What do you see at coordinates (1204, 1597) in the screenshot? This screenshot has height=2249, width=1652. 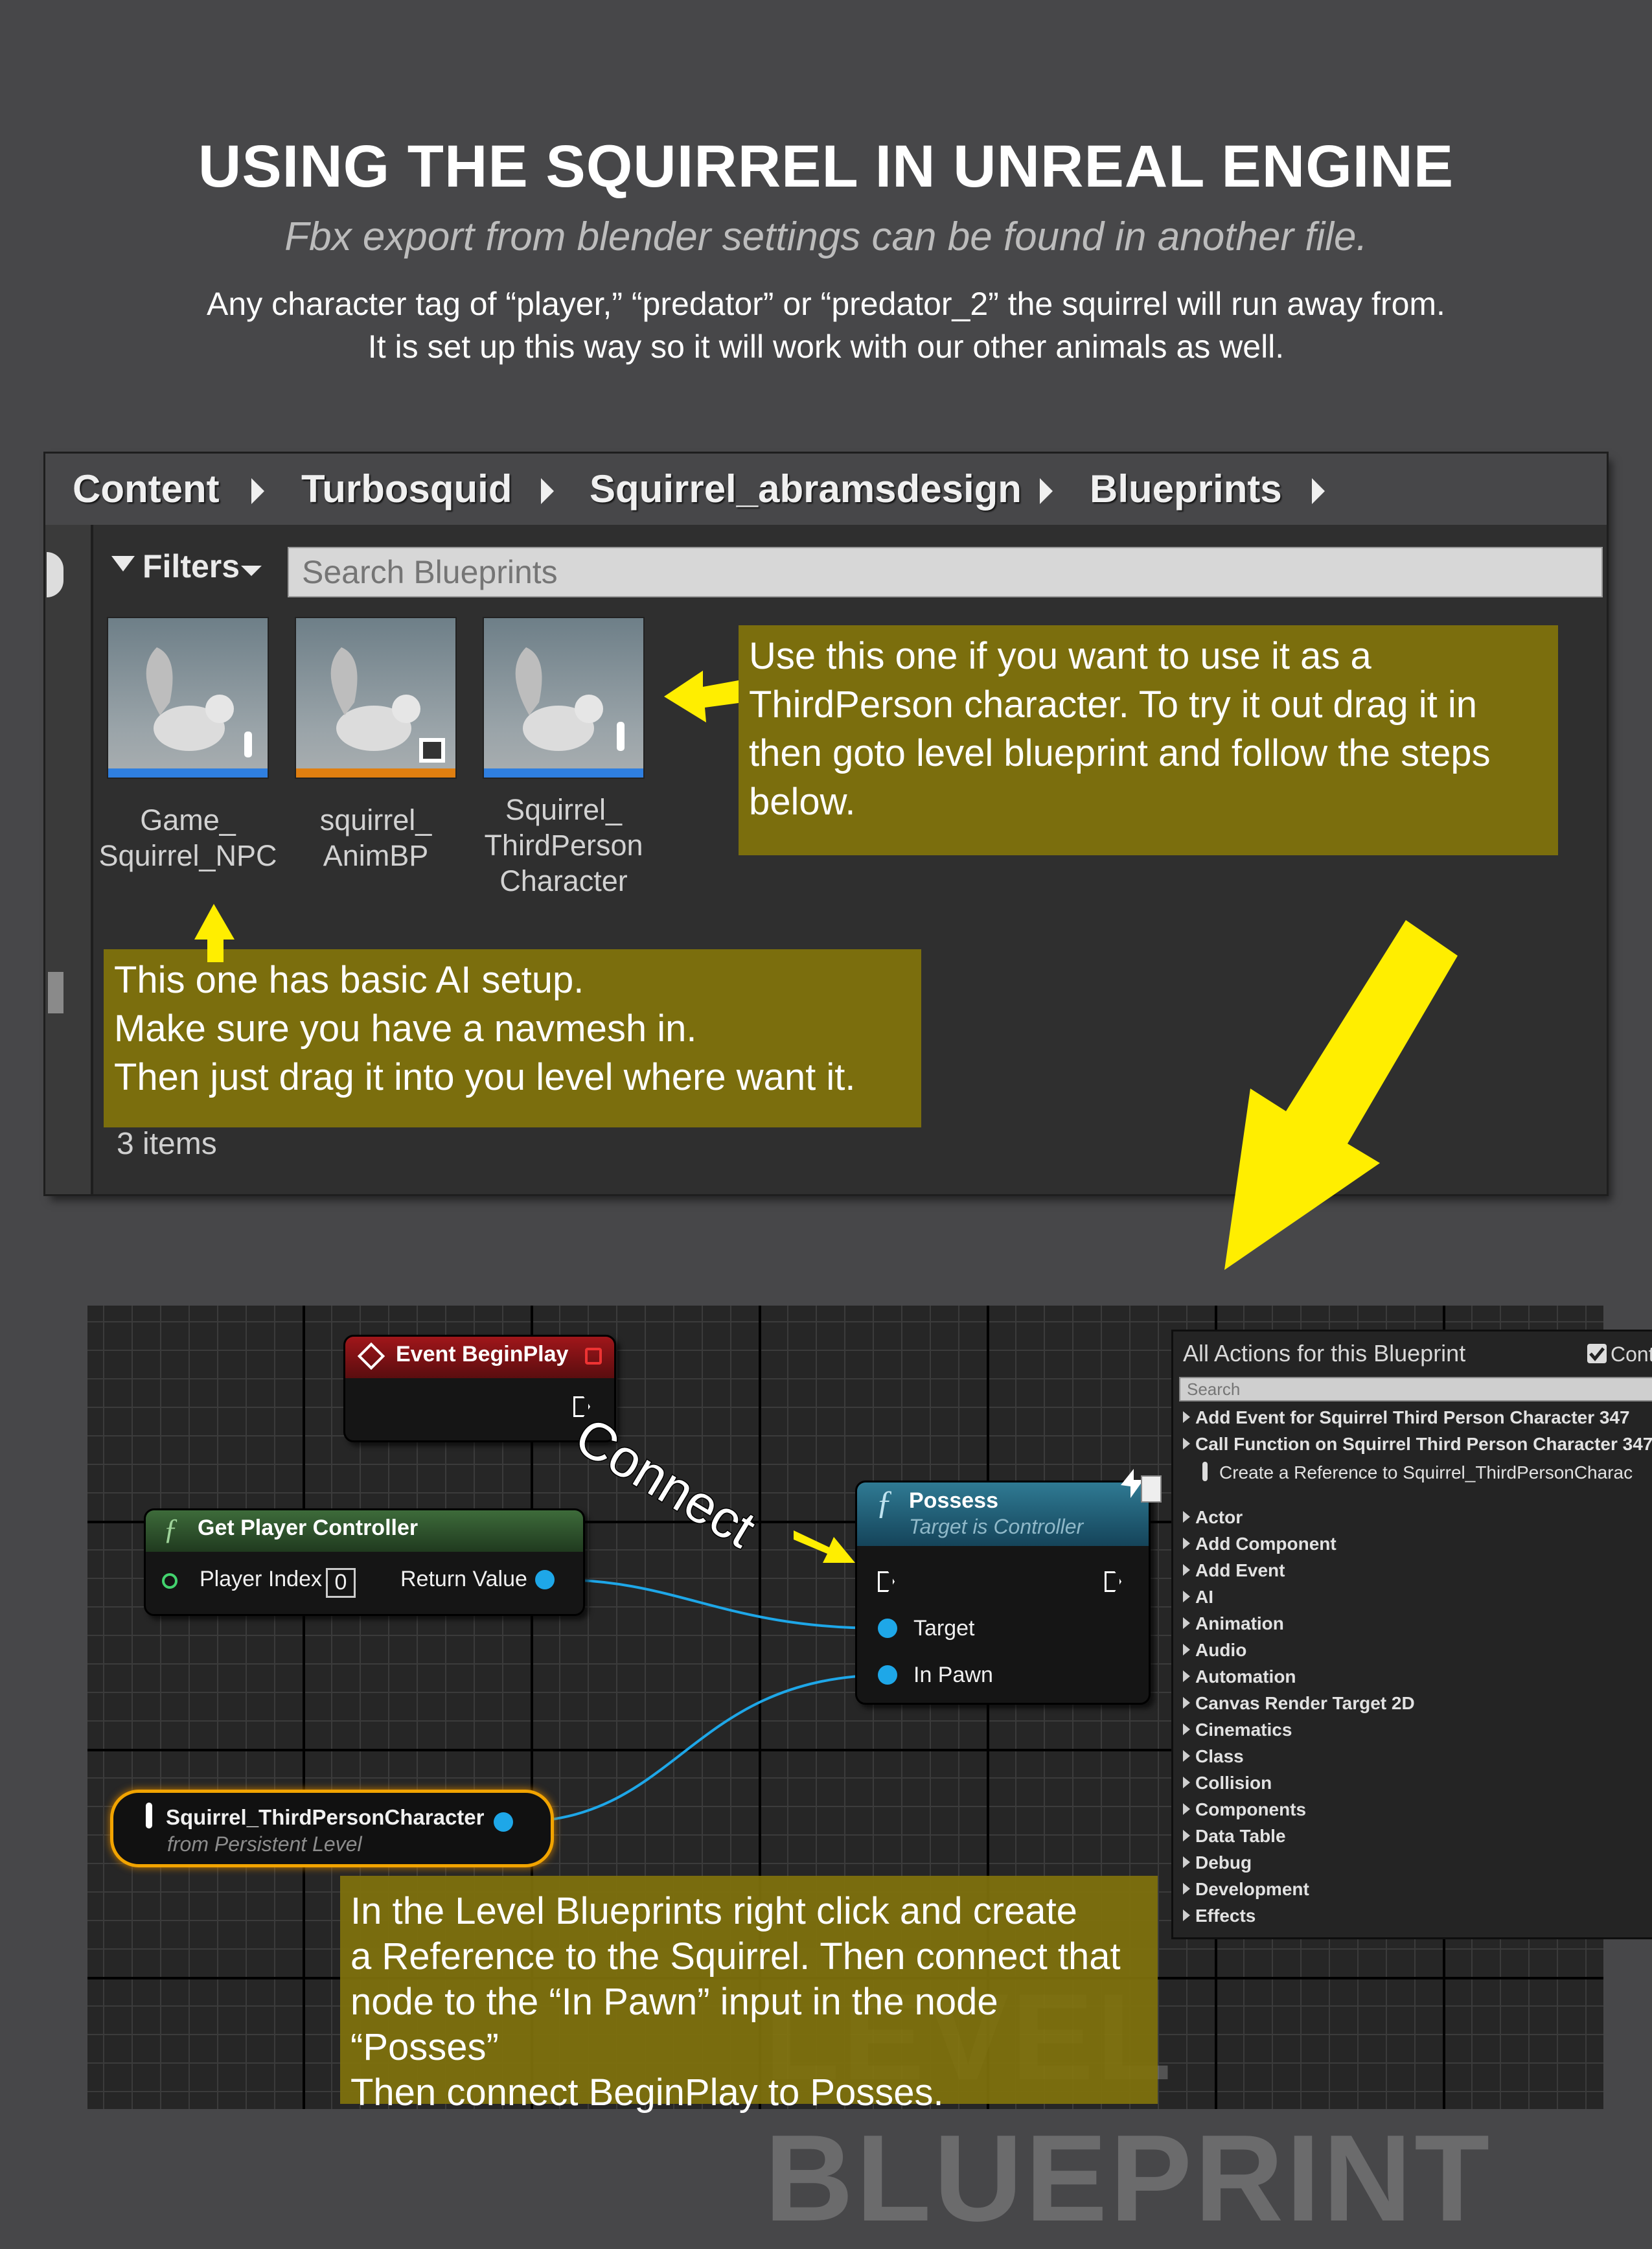 I see `action-category-label: AI` at bounding box center [1204, 1597].